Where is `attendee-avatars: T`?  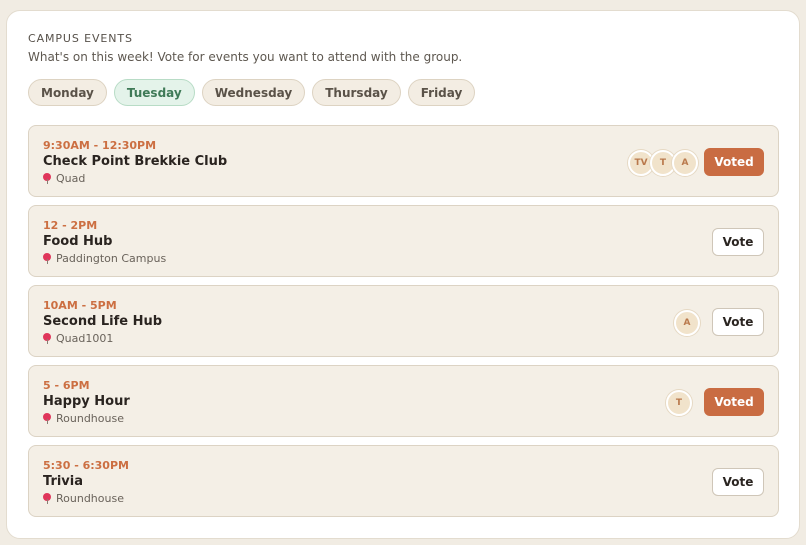 attendee-avatars: T is located at coordinates (679, 403).